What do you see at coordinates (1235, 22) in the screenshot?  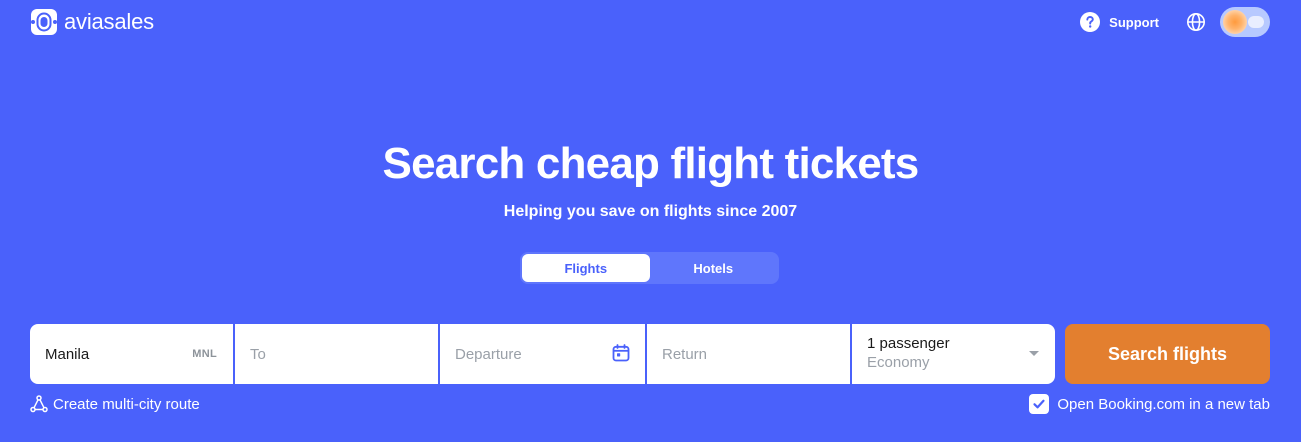 I see `sun-icon` at bounding box center [1235, 22].